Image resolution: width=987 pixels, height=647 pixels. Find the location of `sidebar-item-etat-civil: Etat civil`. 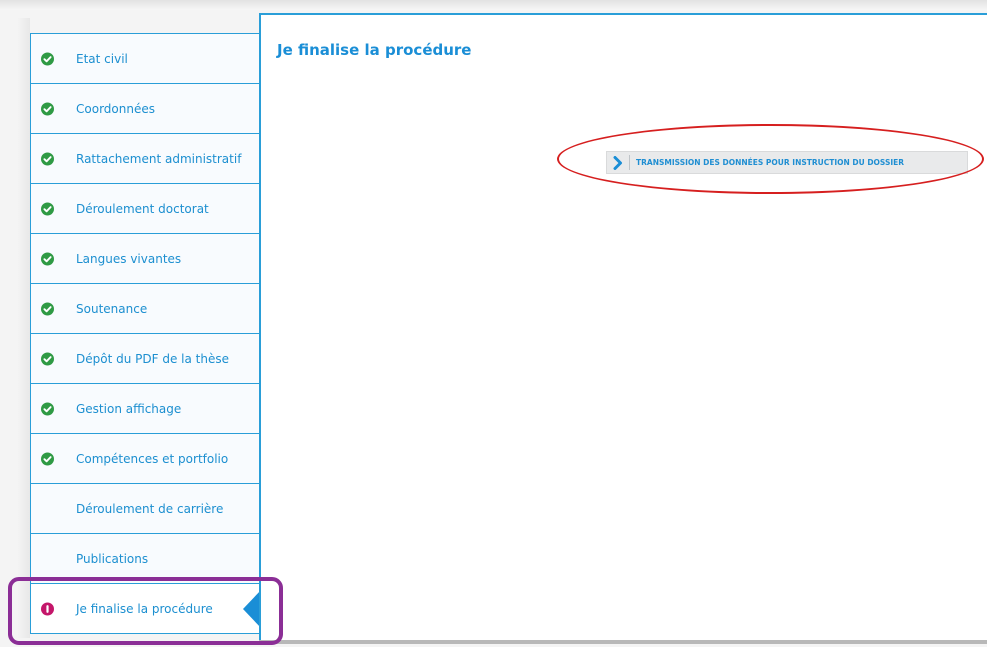

sidebar-item-etat-civil: Etat civil is located at coordinates (145, 59).